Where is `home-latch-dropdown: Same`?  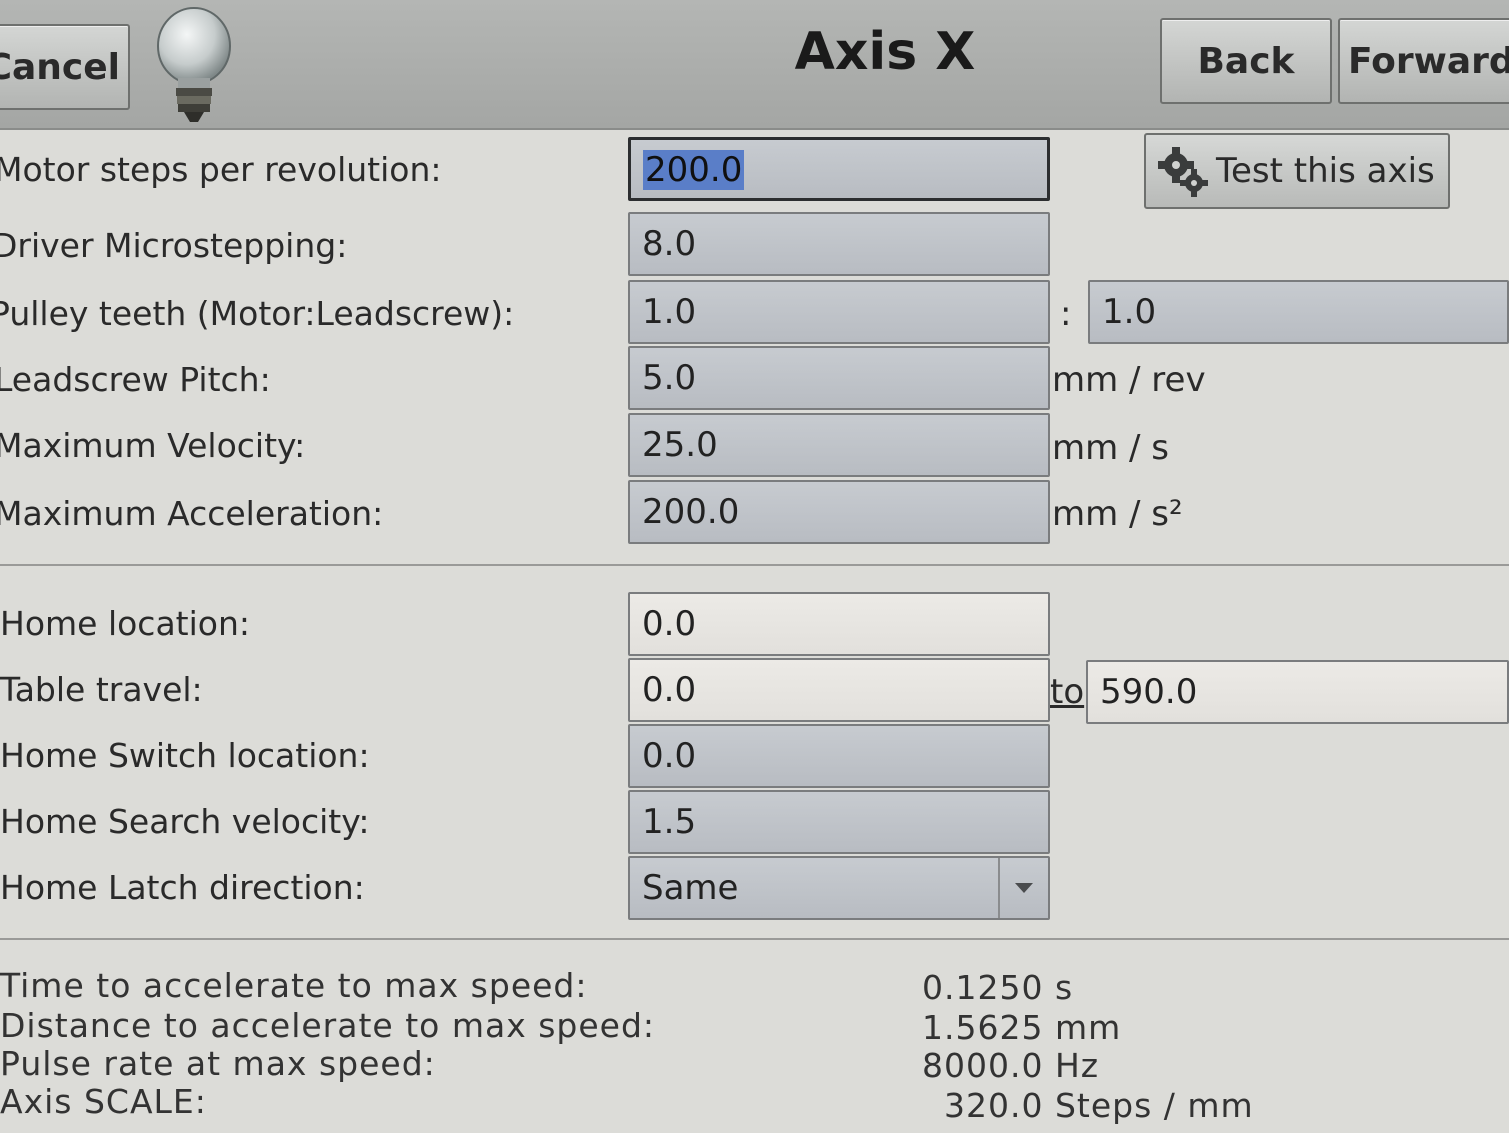 home-latch-dropdown: Same is located at coordinates (839, 888).